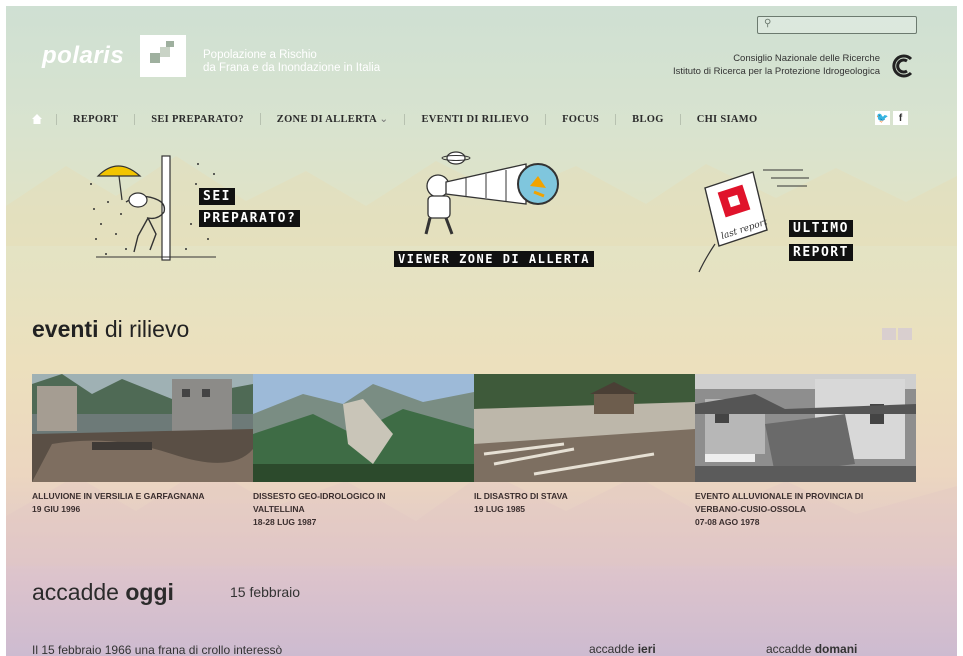 The height and width of the screenshot is (656, 963). I want to click on event-photo-valtellina, so click(363, 428).